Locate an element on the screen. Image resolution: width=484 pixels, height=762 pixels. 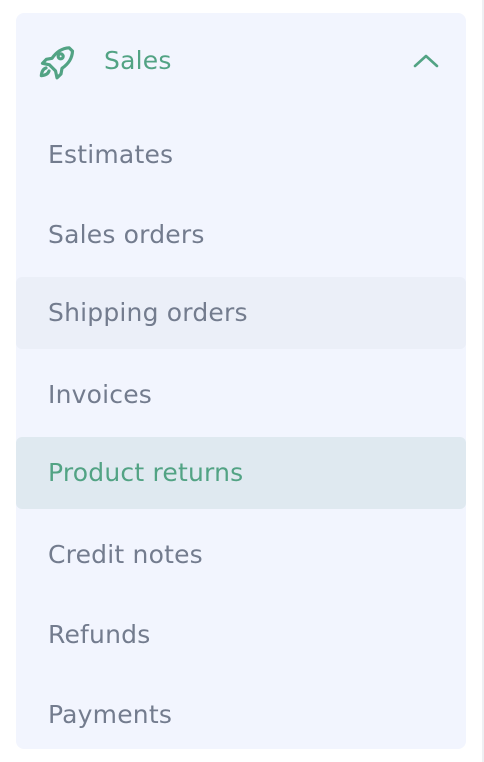
menu-item-sales-orders: Sales orders is located at coordinates (241, 235).